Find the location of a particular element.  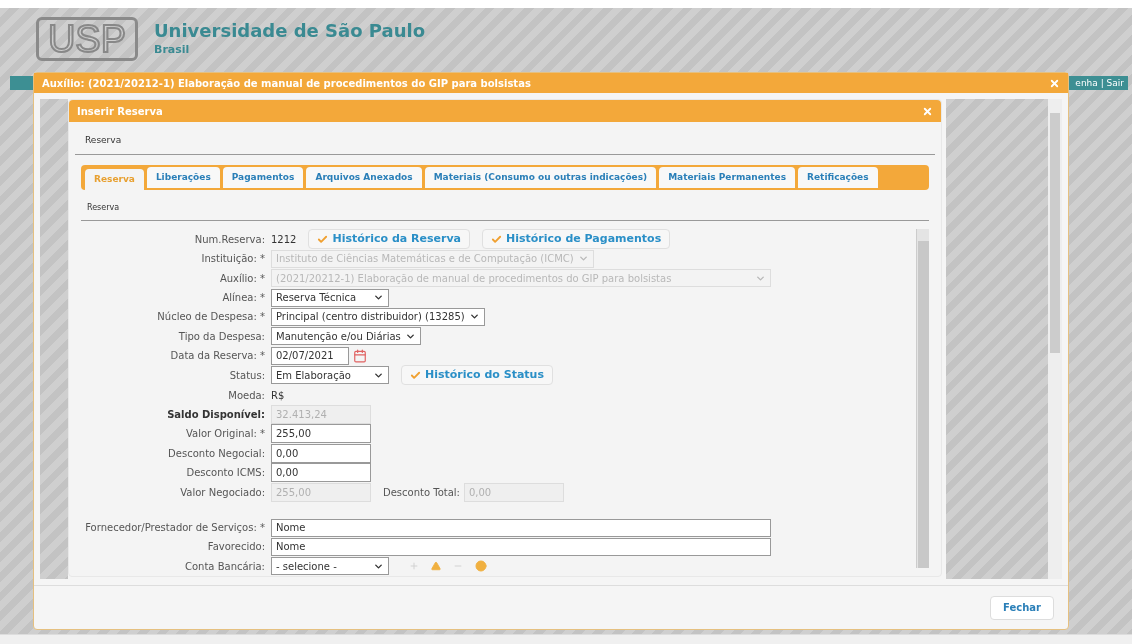

field-label: Auxílio: * is located at coordinates (242, 278).